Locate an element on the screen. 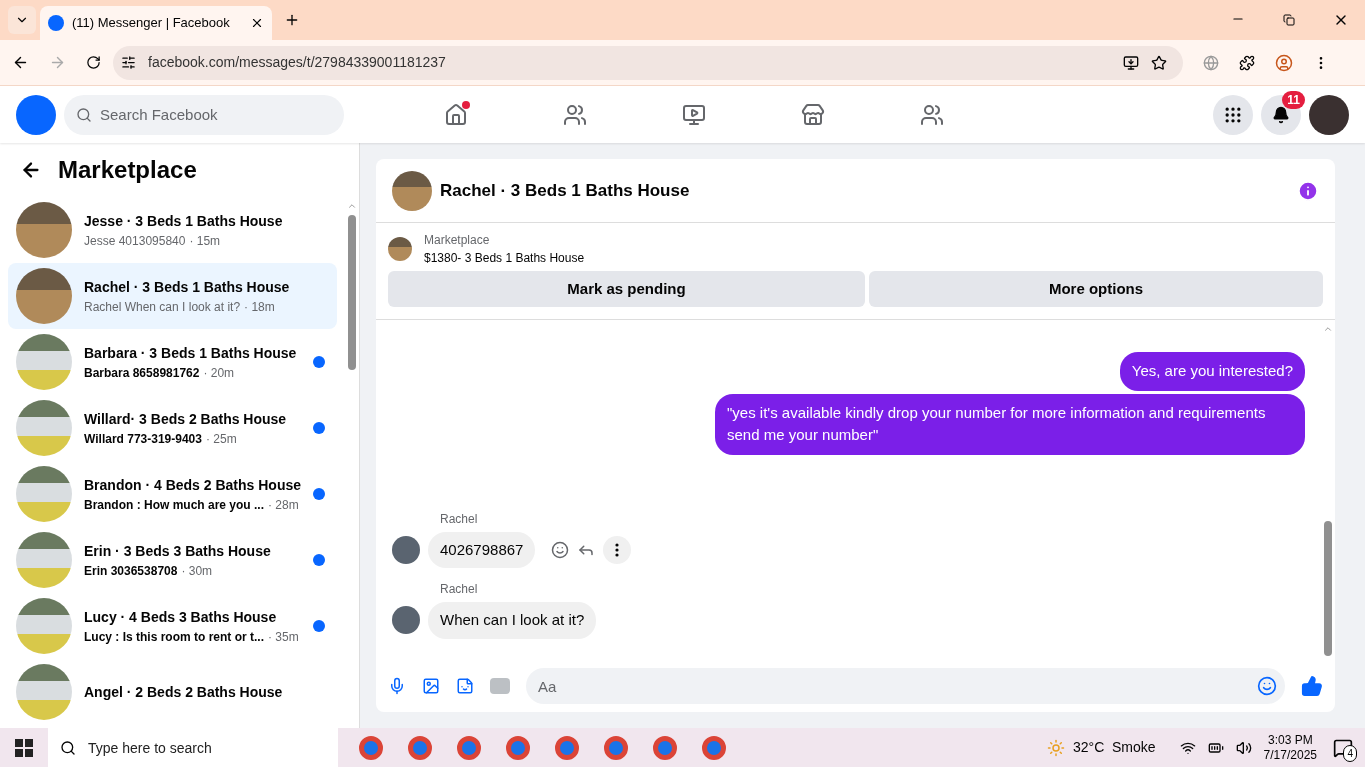 The image size is (1365, 767). conversation-item: Angel · 2 Beds 2 Baths House is located at coordinates (172, 692).